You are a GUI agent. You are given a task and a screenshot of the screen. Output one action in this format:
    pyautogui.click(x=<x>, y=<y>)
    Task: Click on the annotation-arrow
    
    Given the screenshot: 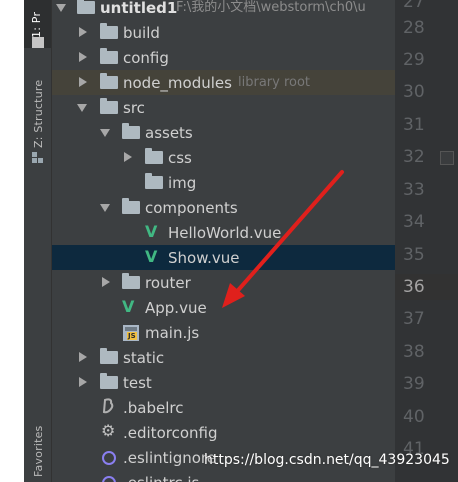 What is the action you would take?
    pyautogui.click(x=283, y=239)
    